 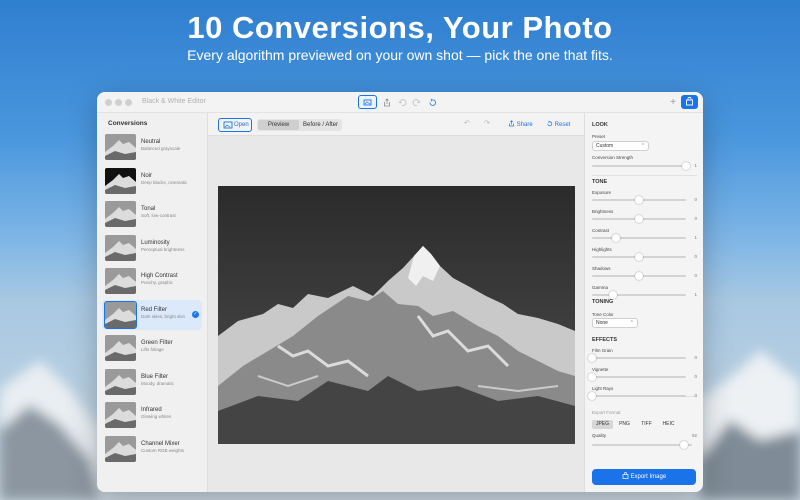 What do you see at coordinates (694, 435) in the screenshot?
I see `quality-value: 92` at bounding box center [694, 435].